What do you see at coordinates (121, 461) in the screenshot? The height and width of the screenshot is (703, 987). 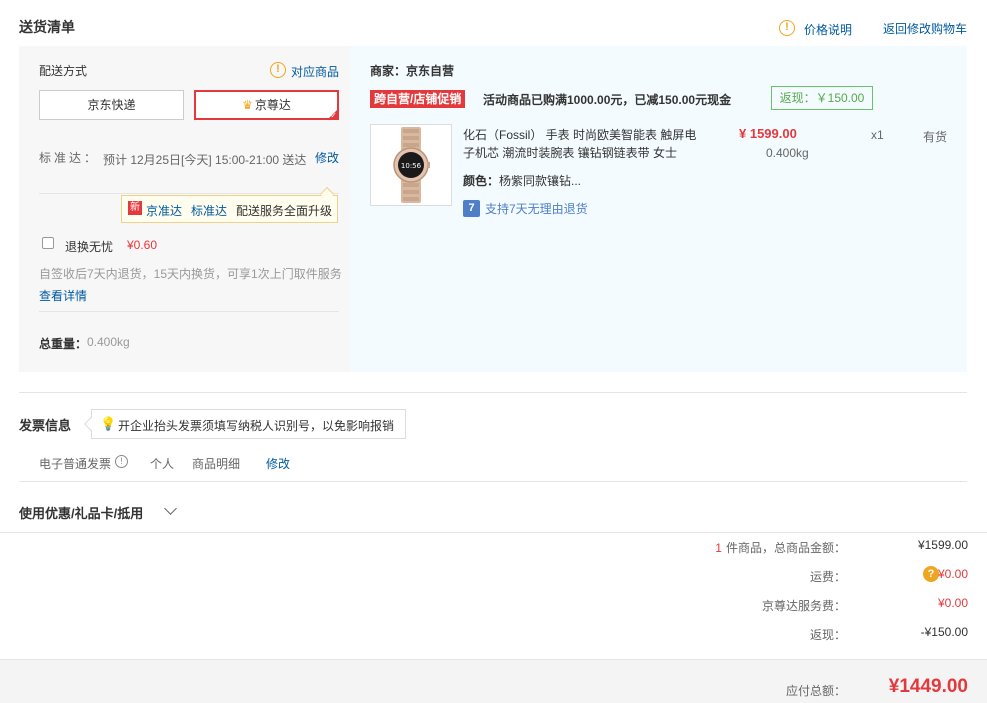 I see `info-icon: !` at bounding box center [121, 461].